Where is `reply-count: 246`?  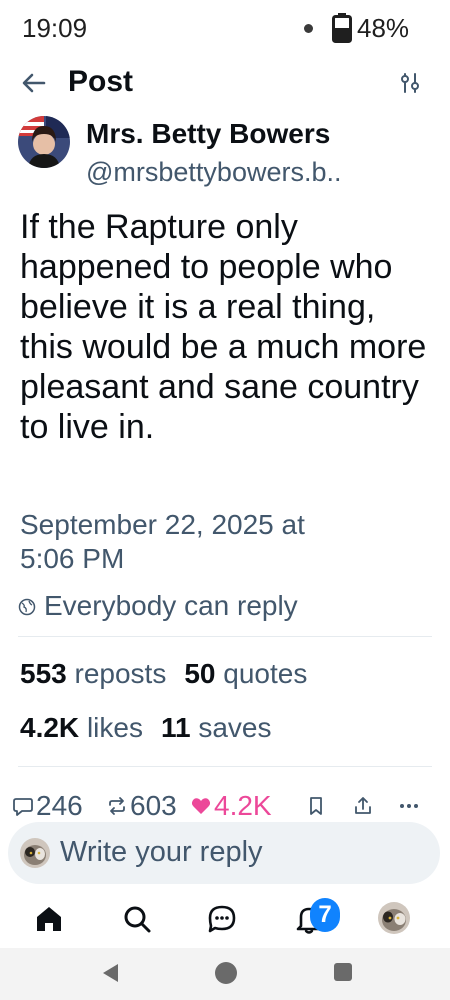 reply-count: 246 is located at coordinates (59, 805).